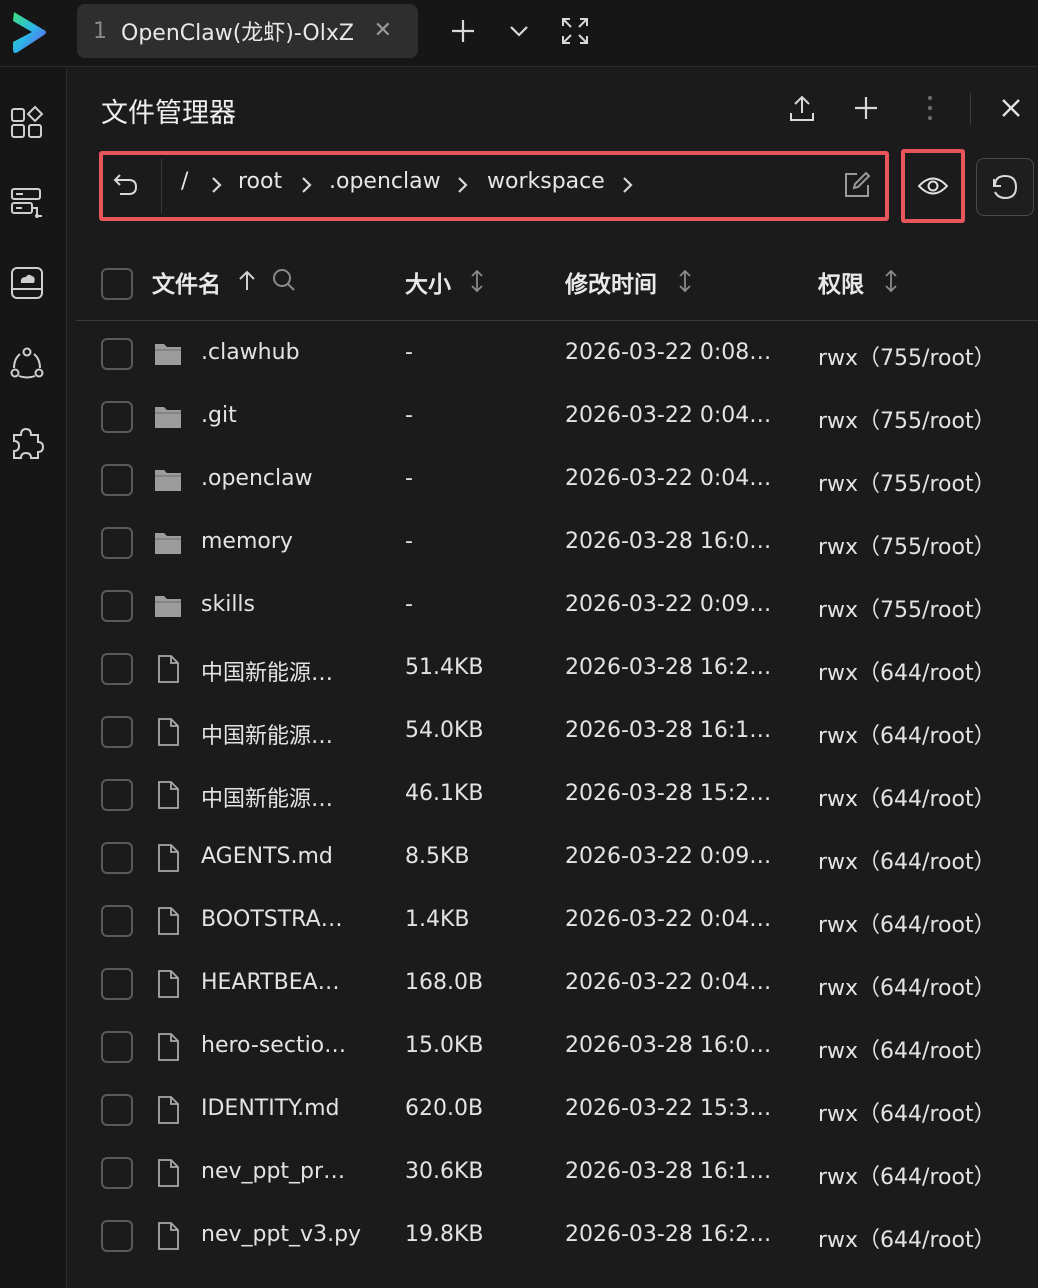  Describe the element at coordinates (907, 736) in the screenshot. I see `file-permissions: rwx（644/root）` at that location.